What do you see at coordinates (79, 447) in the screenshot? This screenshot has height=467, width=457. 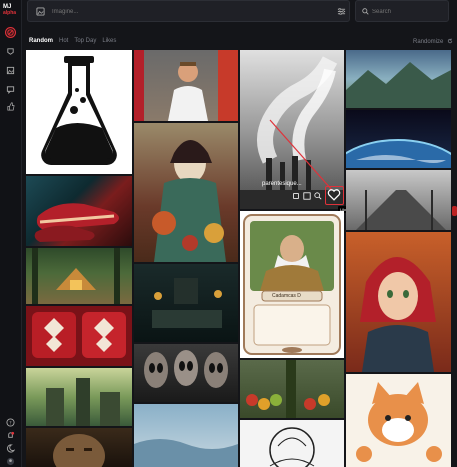 I see `image-ancient-face` at bounding box center [79, 447].